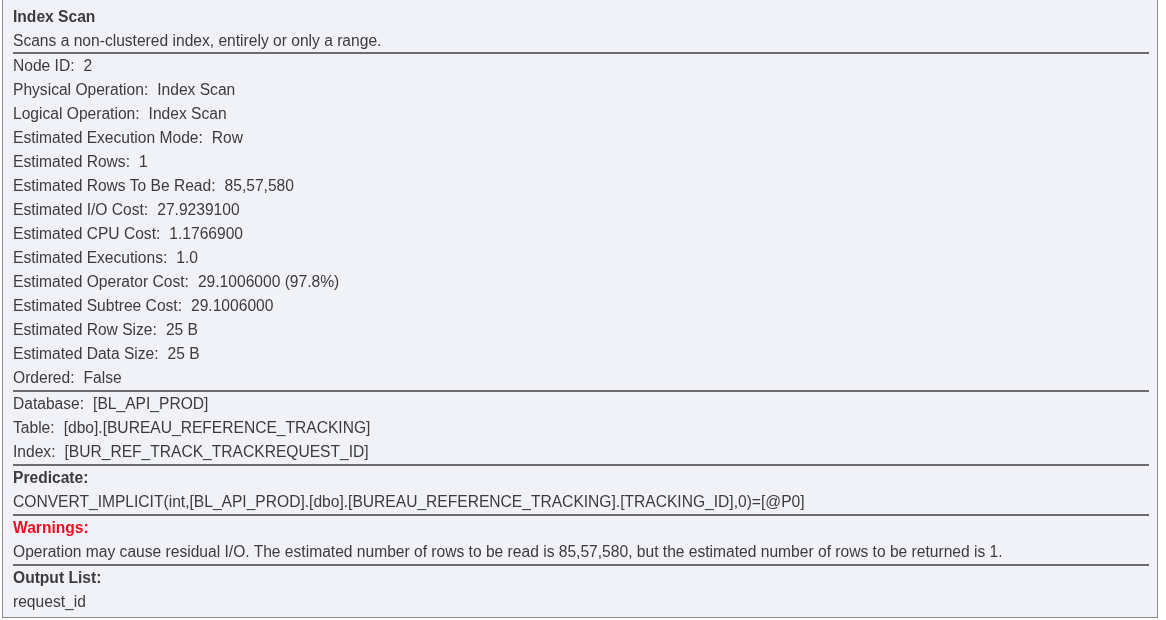 Image resolution: width=1166 pixels, height=620 pixels. Describe the element at coordinates (81, 90) in the screenshot. I see `property-label: Physical Operation:` at that location.